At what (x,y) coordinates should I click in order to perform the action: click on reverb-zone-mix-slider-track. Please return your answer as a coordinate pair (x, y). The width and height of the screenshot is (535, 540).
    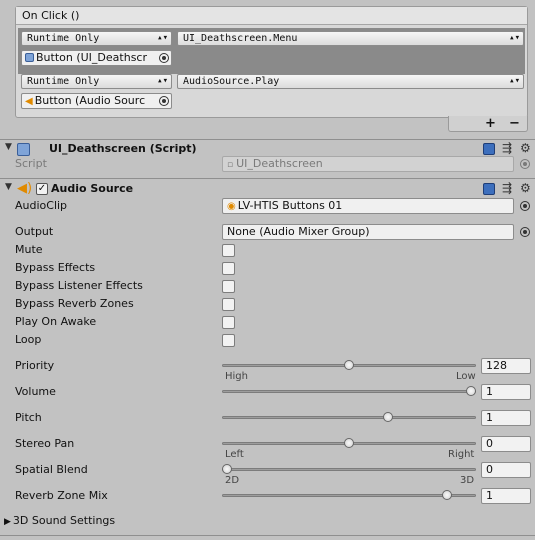
    Looking at the image, I should click on (349, 495).